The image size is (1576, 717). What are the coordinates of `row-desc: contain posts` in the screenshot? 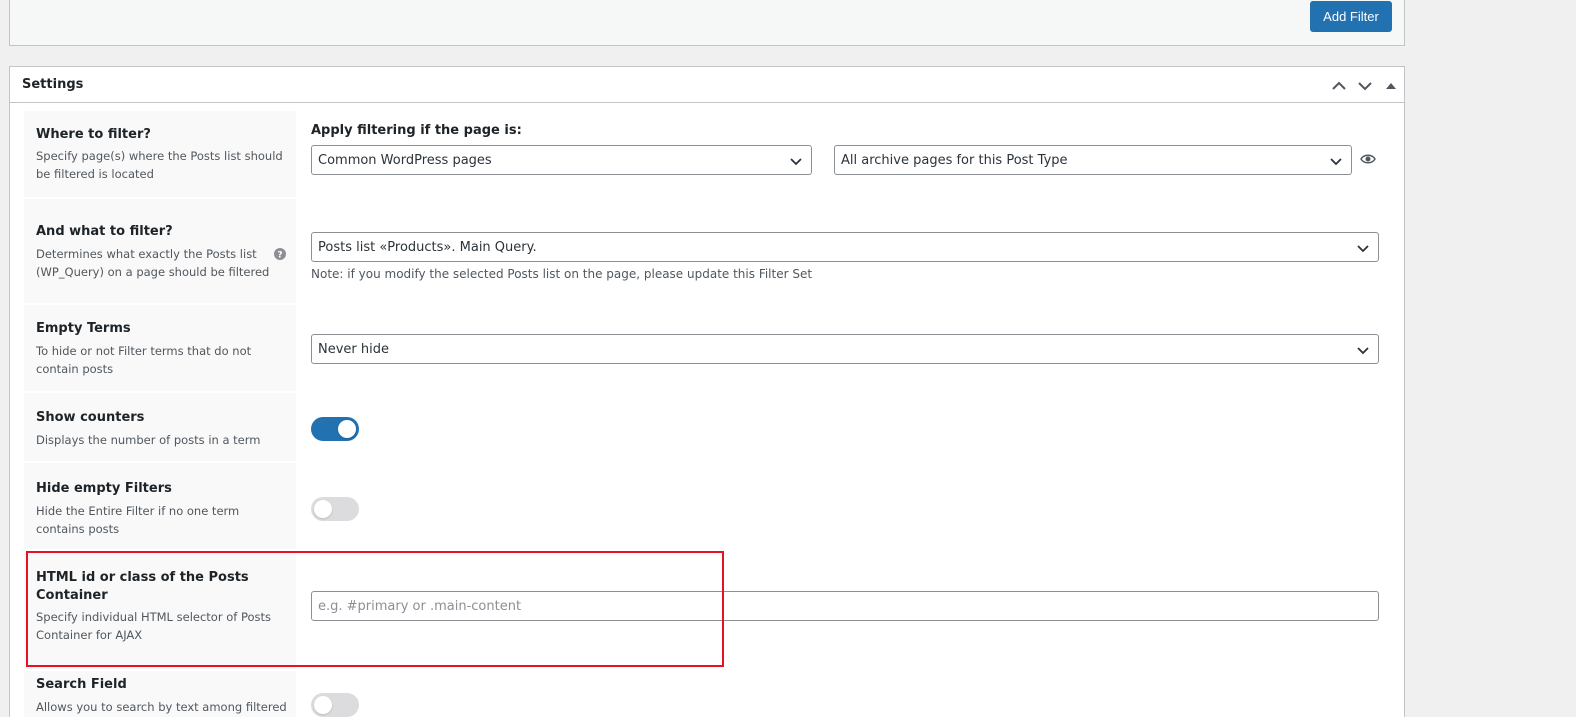 It's located at (75, 369).